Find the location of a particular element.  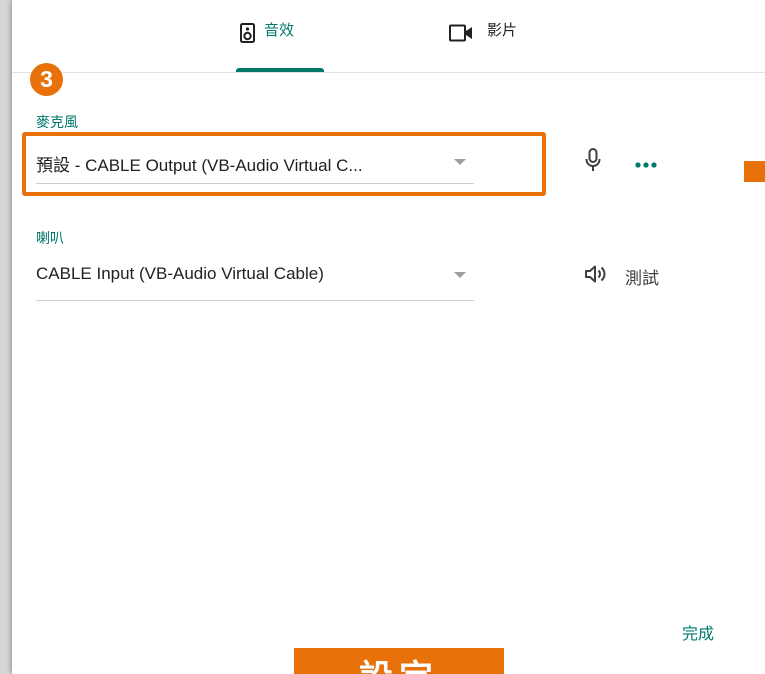

more-horizontal-icon is located at coordinates (646, 165).